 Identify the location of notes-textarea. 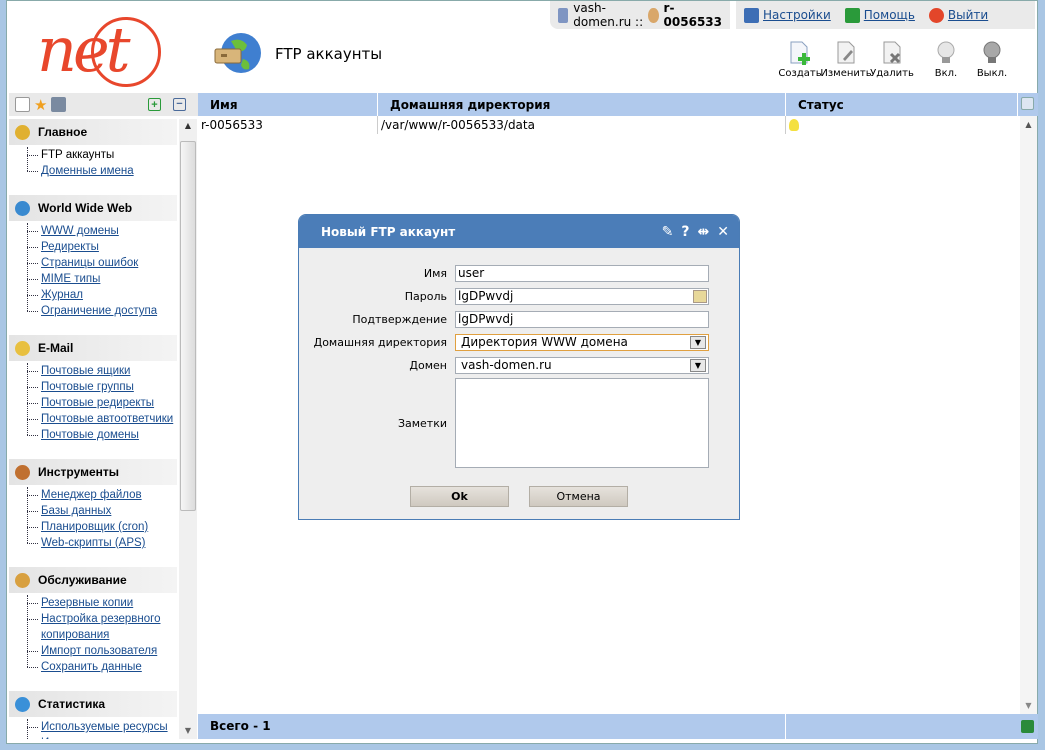
(582, 423).